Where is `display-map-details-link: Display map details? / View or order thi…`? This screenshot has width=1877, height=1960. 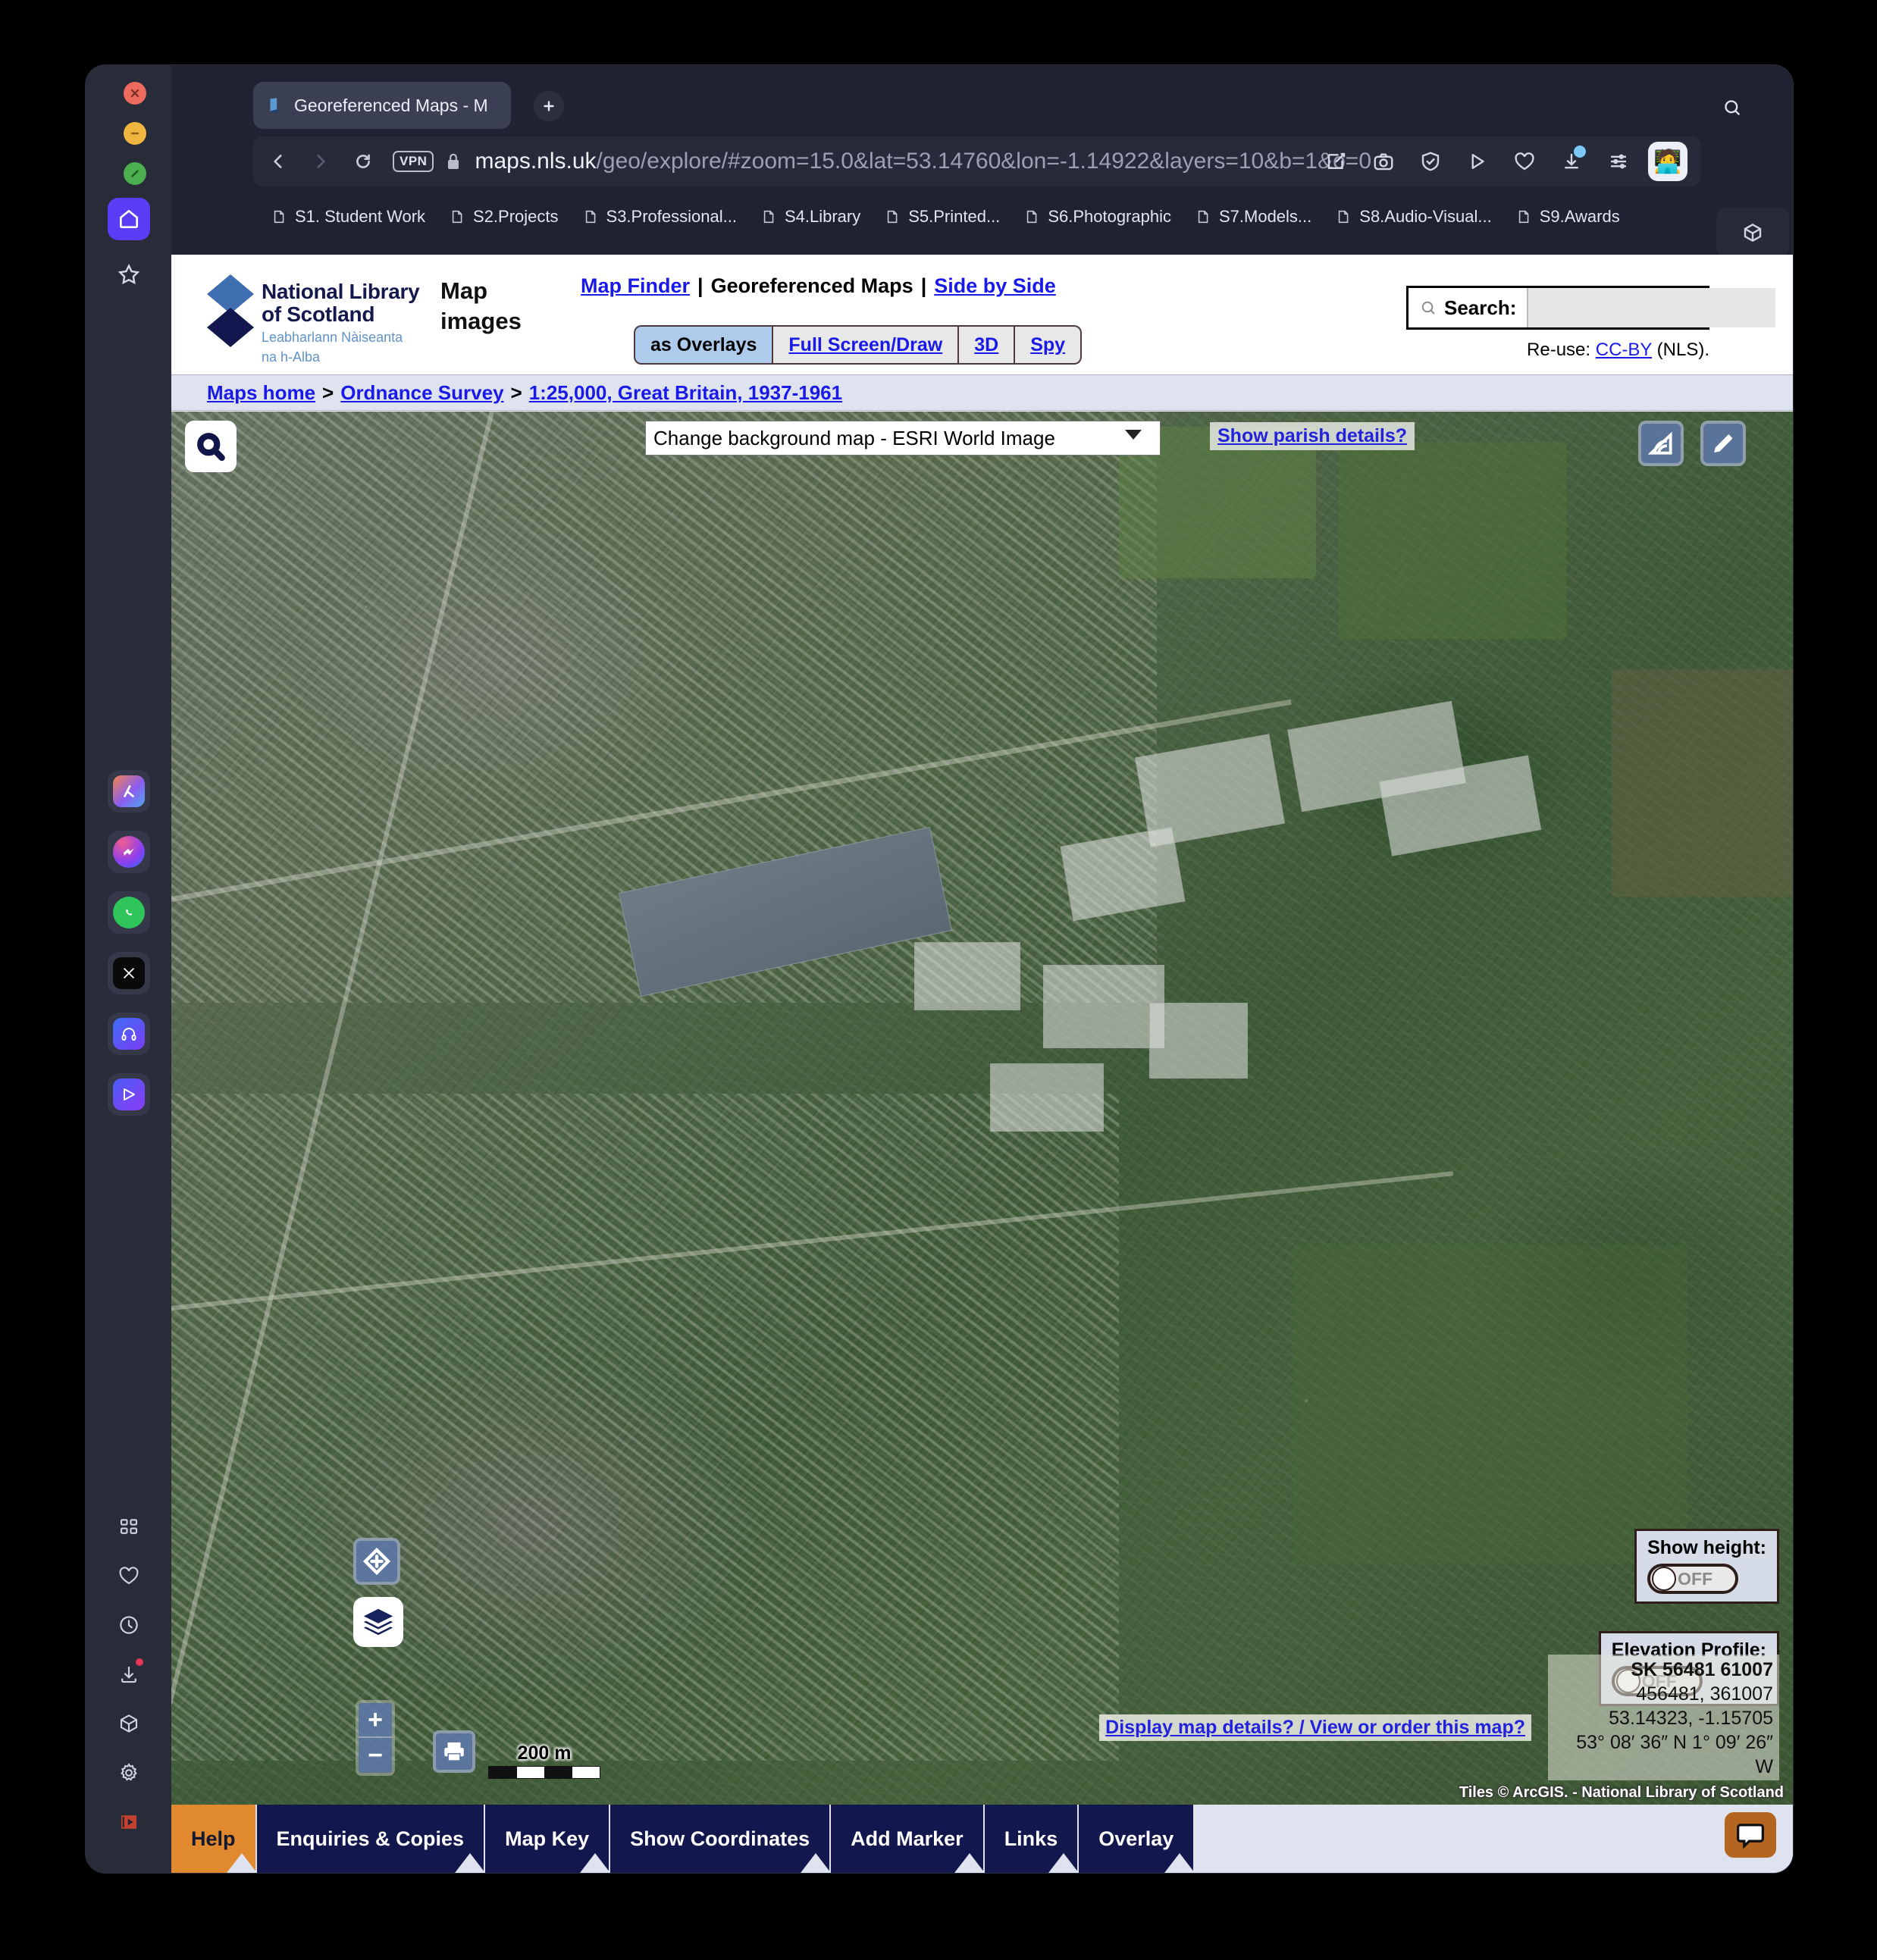 display-map-details-link: Display map details? / View or order thi… is located at coordinates (1315, 1727).